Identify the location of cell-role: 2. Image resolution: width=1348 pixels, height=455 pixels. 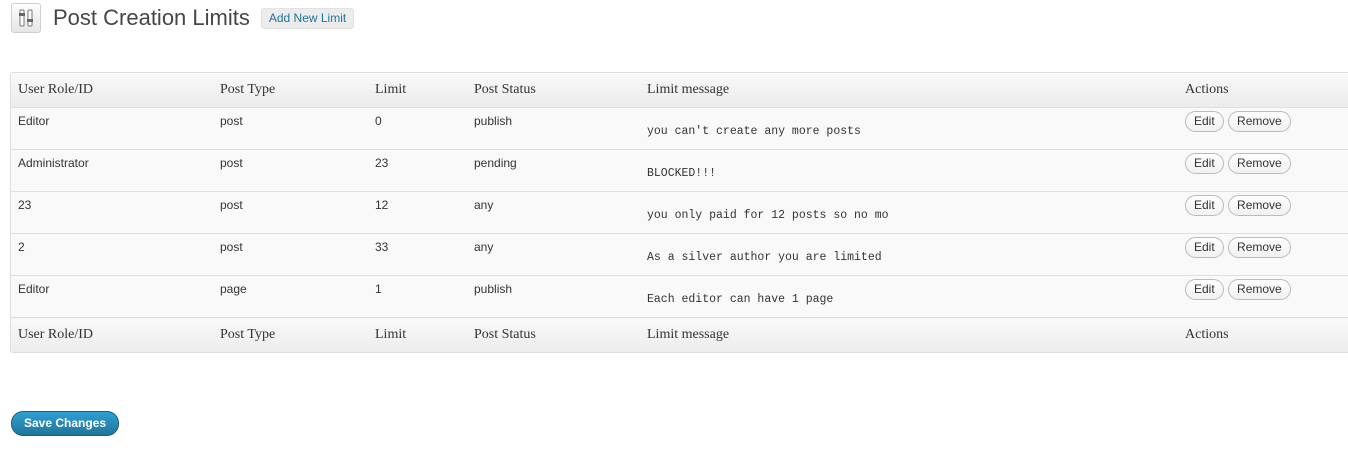
(112, 254).